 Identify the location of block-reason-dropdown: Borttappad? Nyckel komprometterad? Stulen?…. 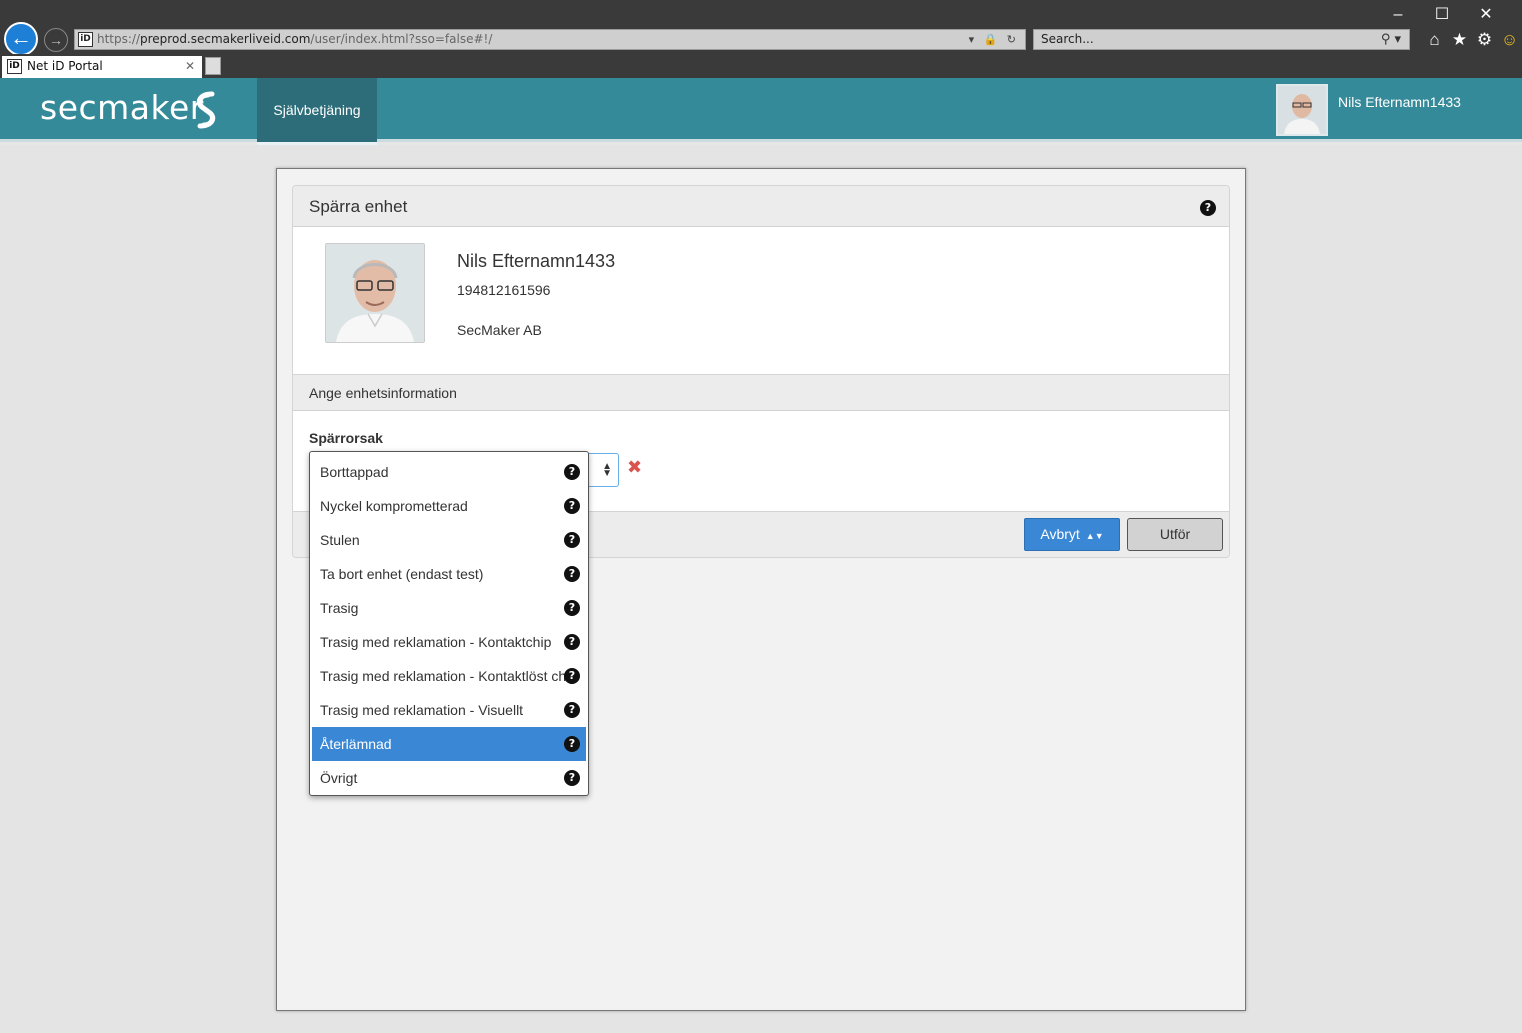
(449, 623).